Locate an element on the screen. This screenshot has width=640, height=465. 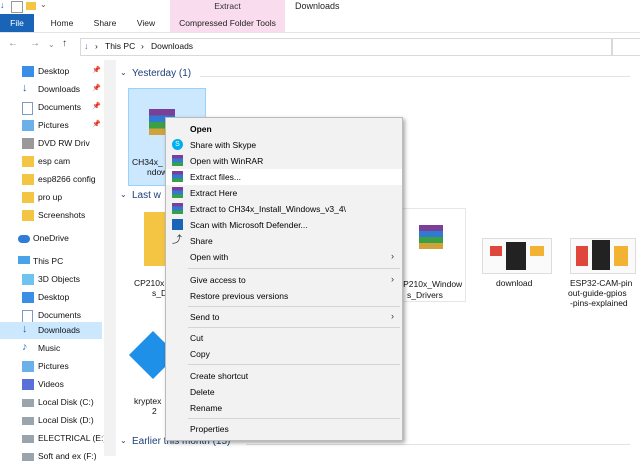
music-icon: ♪ is located at coordinates (25, 347).